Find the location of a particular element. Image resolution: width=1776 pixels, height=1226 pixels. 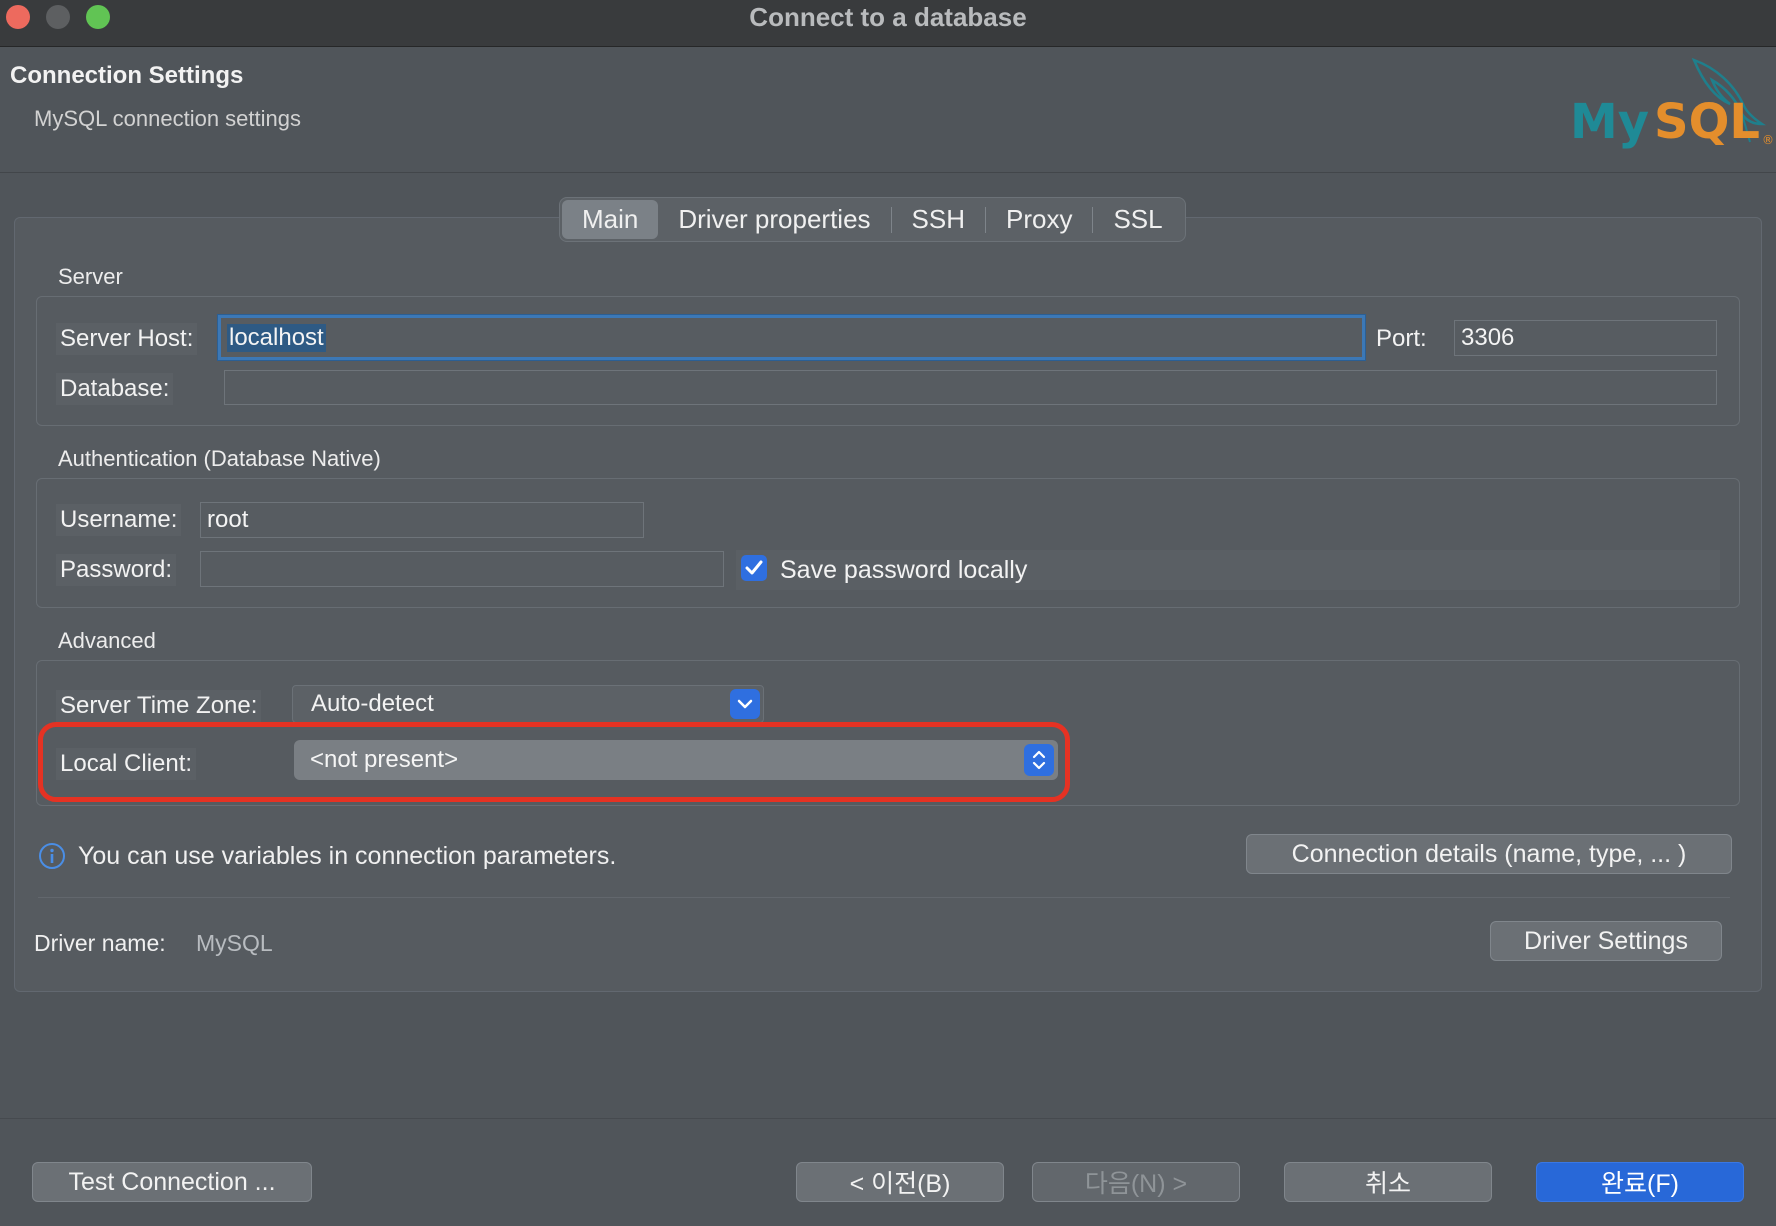

advanced-group-label: Advanced is located at coordinates (107, 640).